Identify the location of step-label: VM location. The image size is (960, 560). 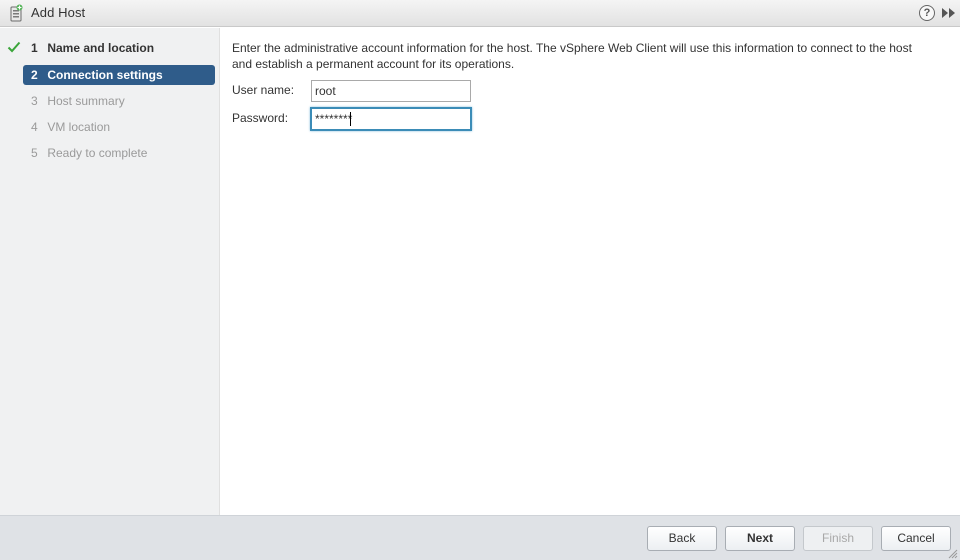
(79, 127).